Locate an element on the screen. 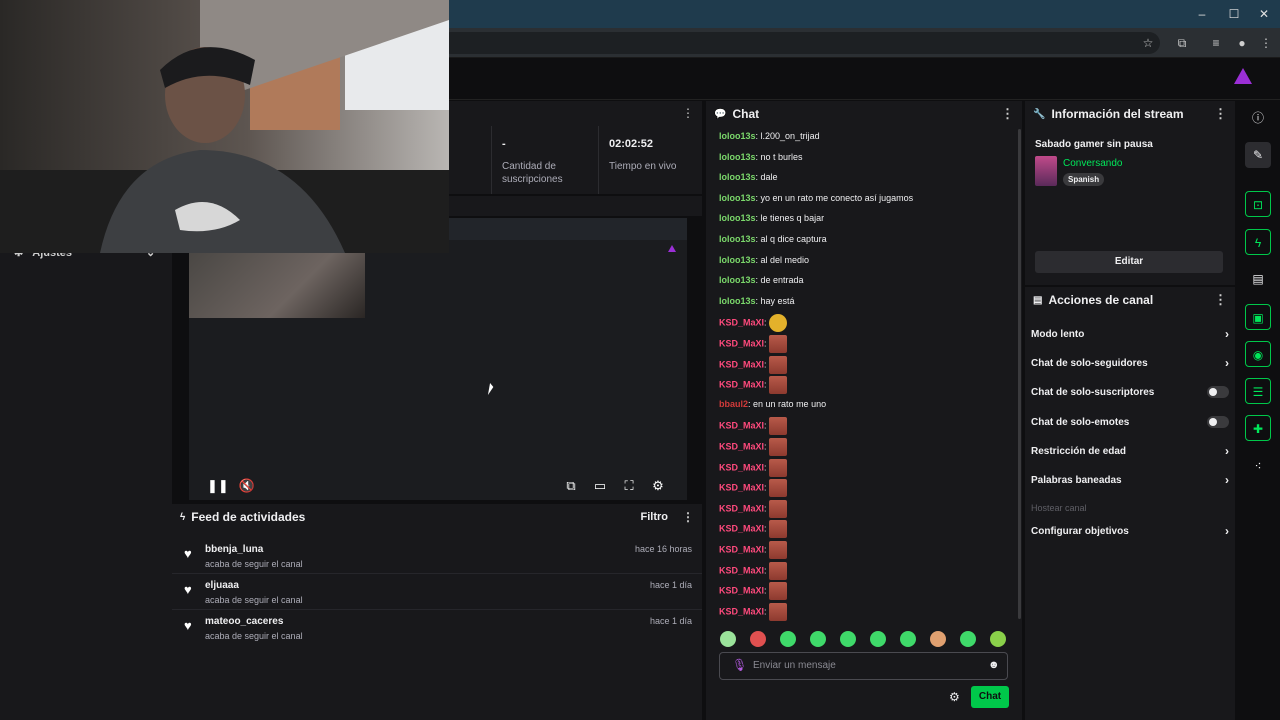 This screenshot has height=720, width=1280. chat-settings-gear-icon: ⚙ is located at coordinates (954, 697).